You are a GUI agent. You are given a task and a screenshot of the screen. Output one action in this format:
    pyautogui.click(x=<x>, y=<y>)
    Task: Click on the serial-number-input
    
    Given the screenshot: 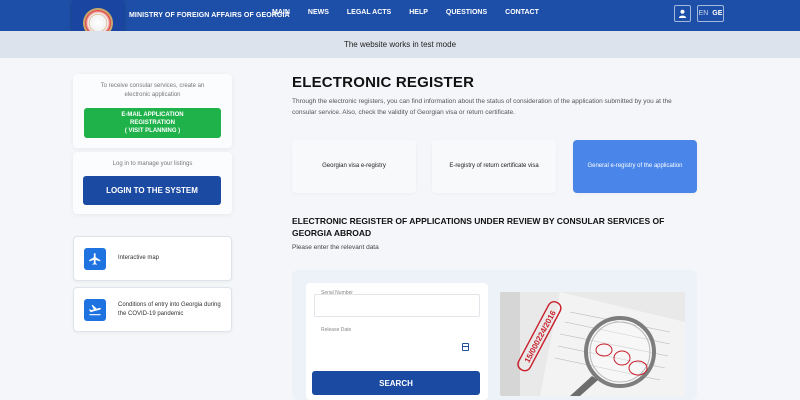 What is the action you would take?
    pyautogui.click(x=397, y=305)
    